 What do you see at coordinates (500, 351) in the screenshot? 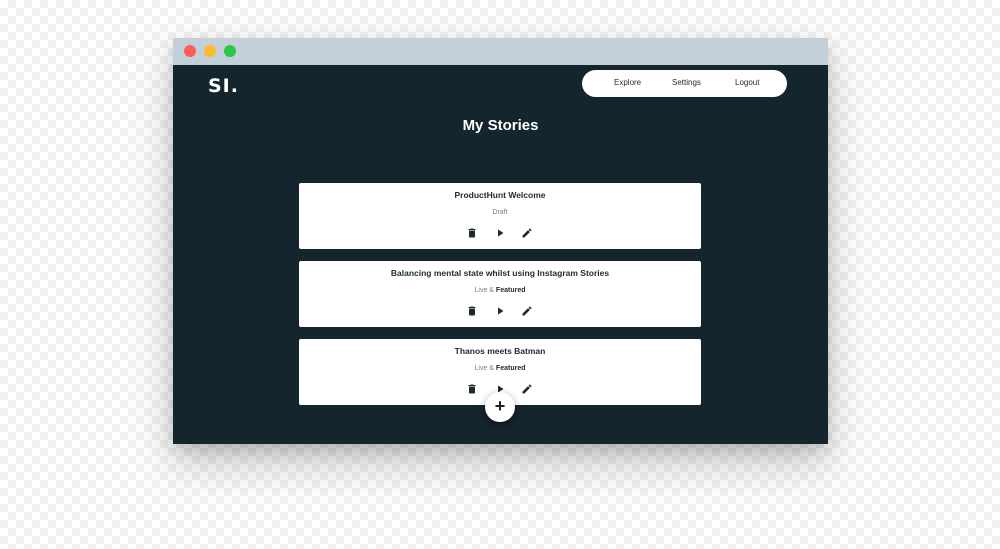
I see `story-title: Thanos meets Batman` at bounding box center [500, 351].